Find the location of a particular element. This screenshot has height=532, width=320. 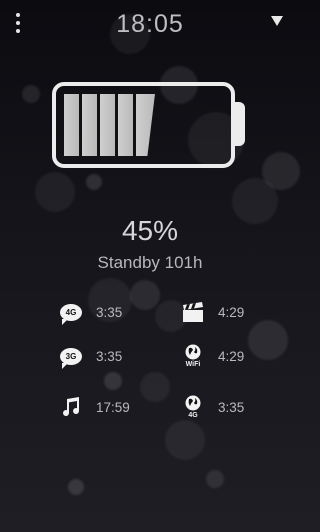

globe-wifi-icon: WiFi is located at coordinates (193, 356).